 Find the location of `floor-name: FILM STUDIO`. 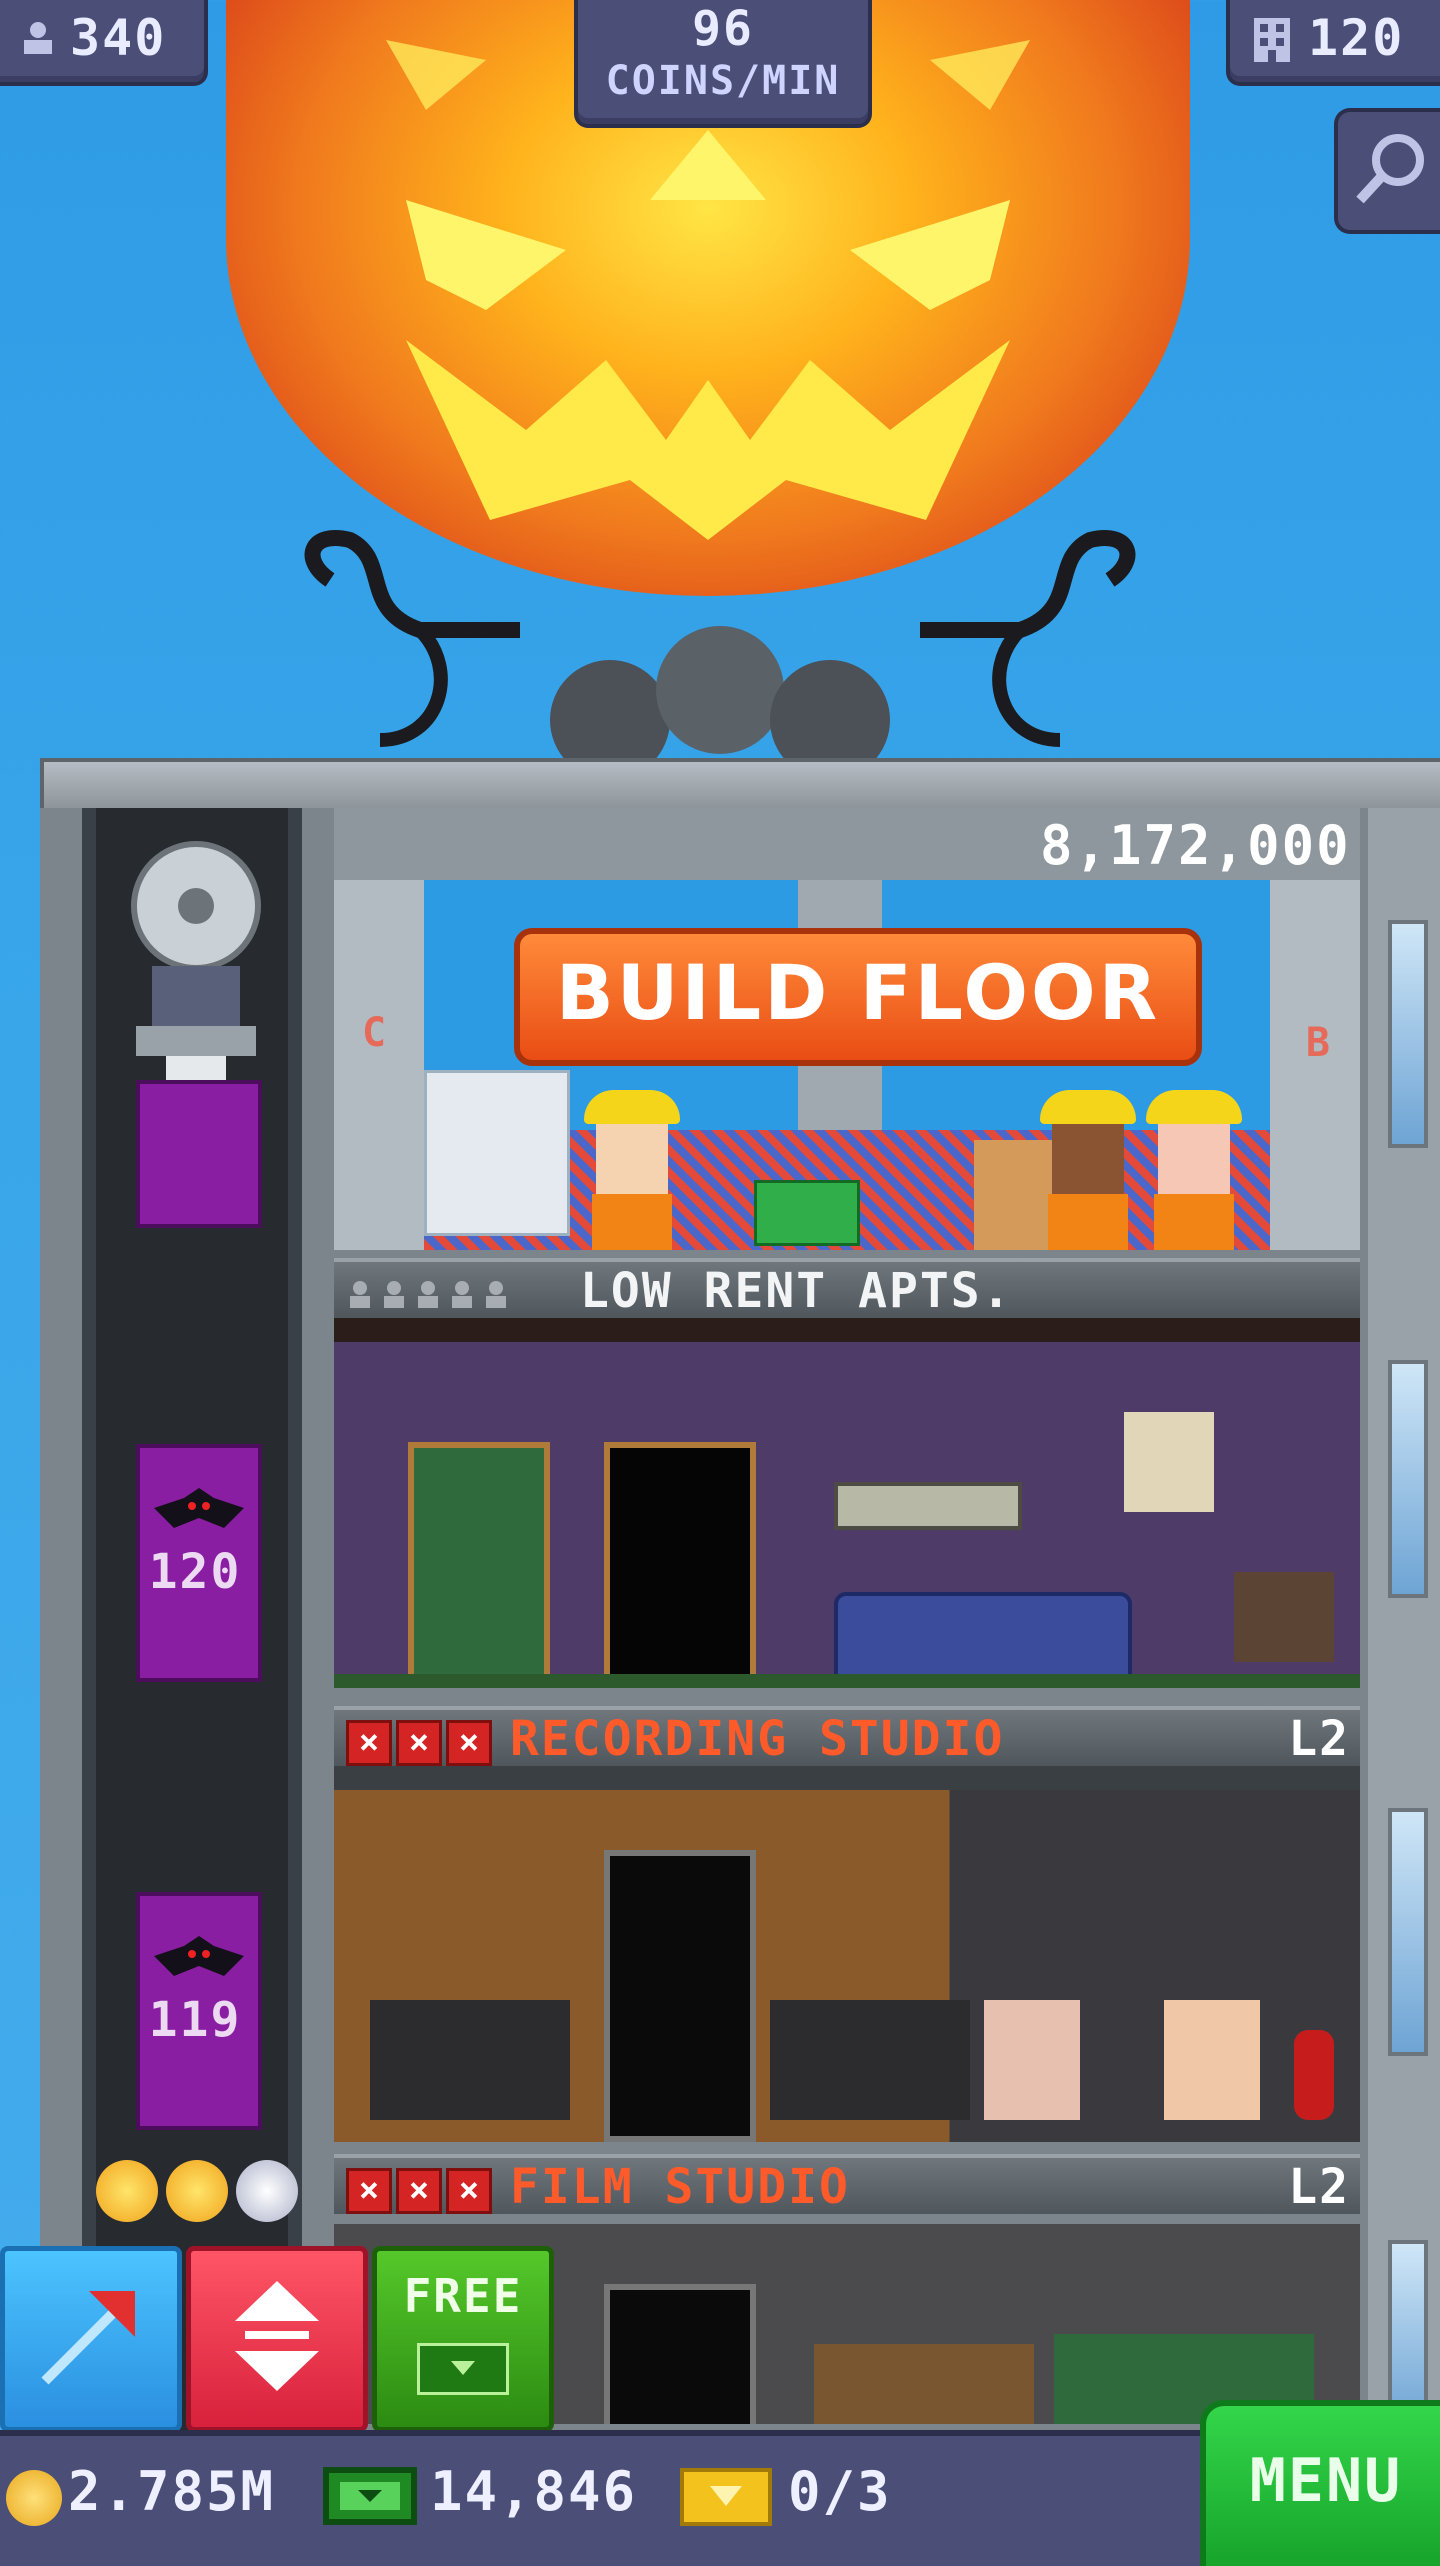

floor-name: FILM STUDIO is located at coordinates (680, 2187).